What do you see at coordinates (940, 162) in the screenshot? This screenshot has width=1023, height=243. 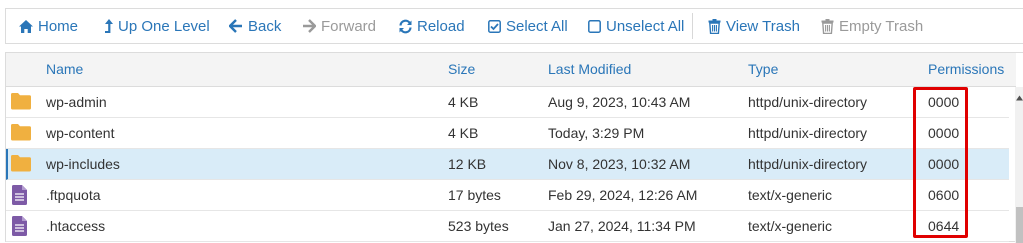 I see `permissions-highlight-box` at bounding box center [940, 162].